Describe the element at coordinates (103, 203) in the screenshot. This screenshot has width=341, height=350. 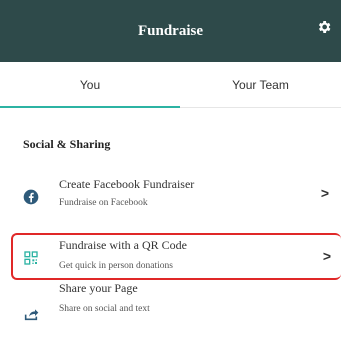
I see `item-subtitle: Fundraise on Facebook` at that location.